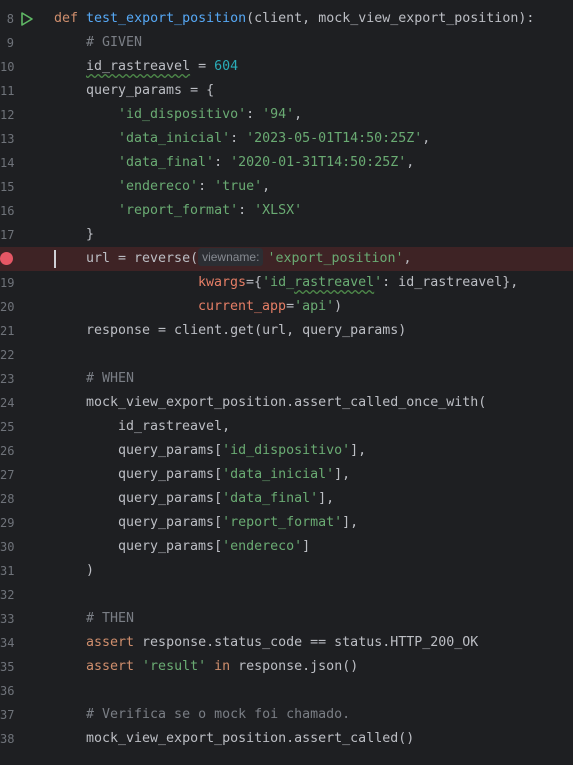  I want to click on code-token: ), so click(90, 570).